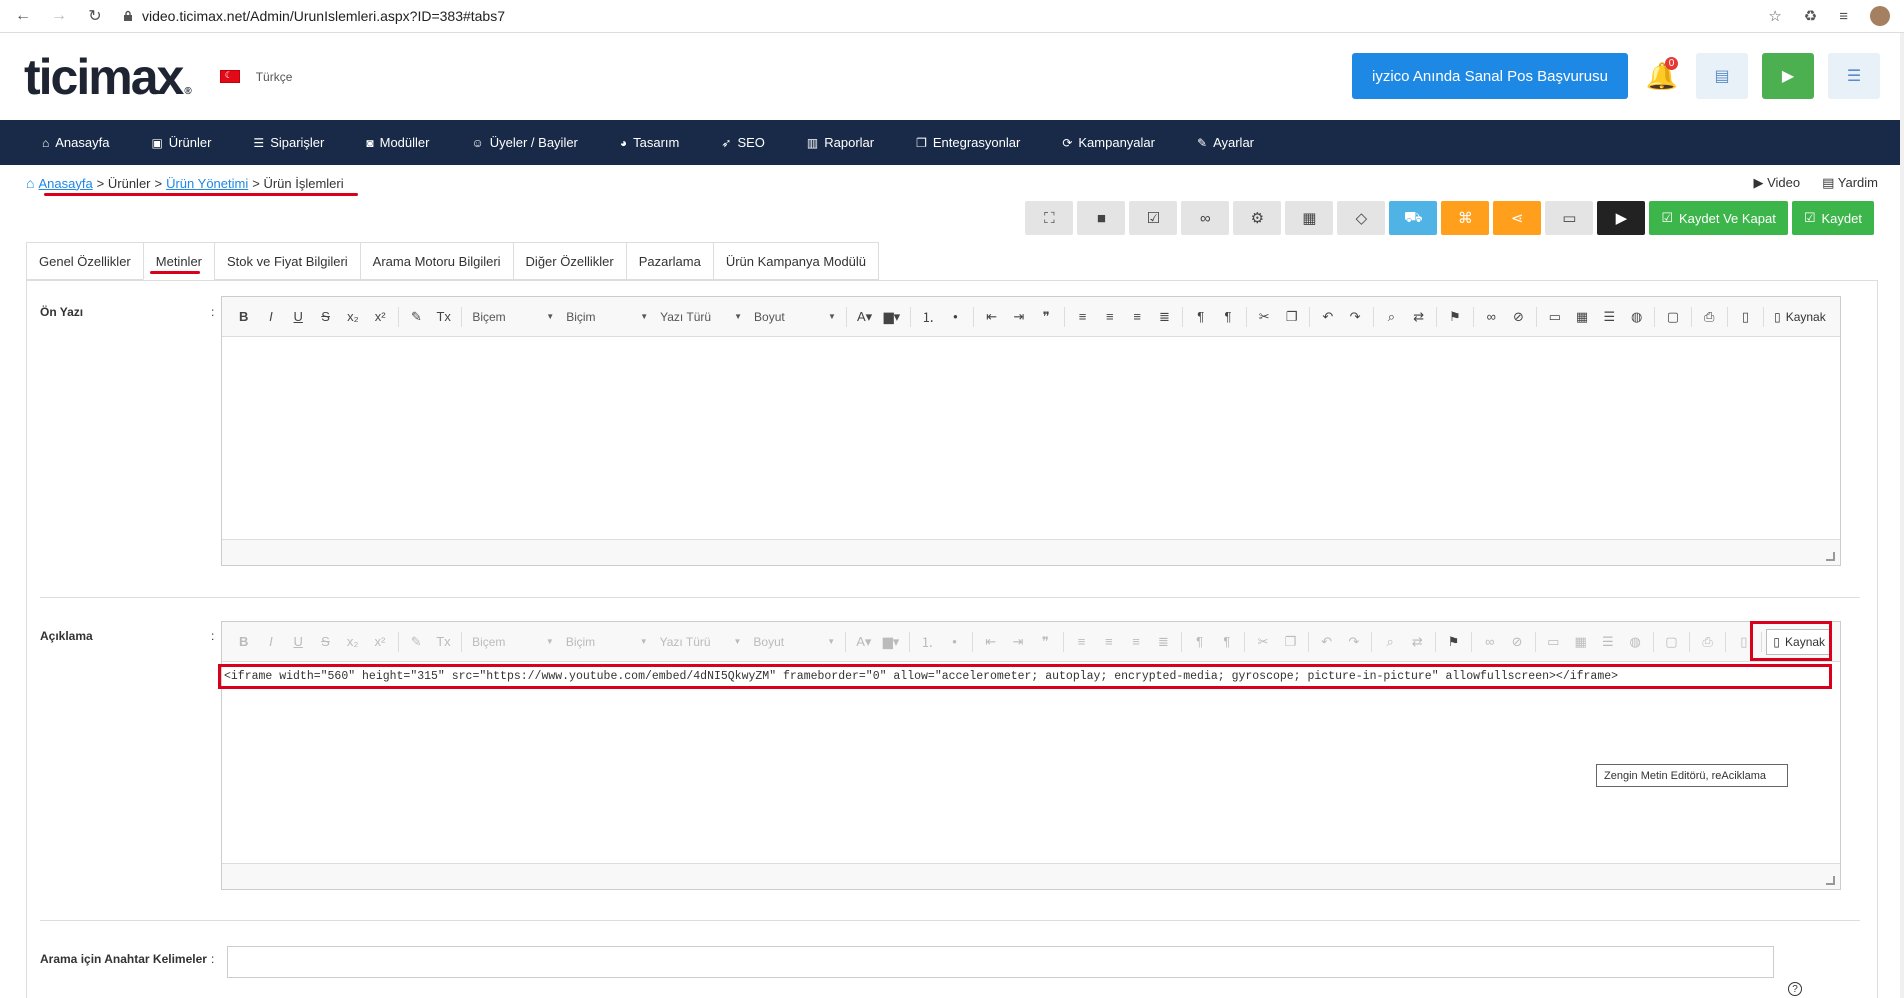 This screenshot has height=998, width=1904. What do you see at coordinates (1413, 218) in the screenshot?
I see `shipping-button: ⛟` at bounding box center [1413, 218].